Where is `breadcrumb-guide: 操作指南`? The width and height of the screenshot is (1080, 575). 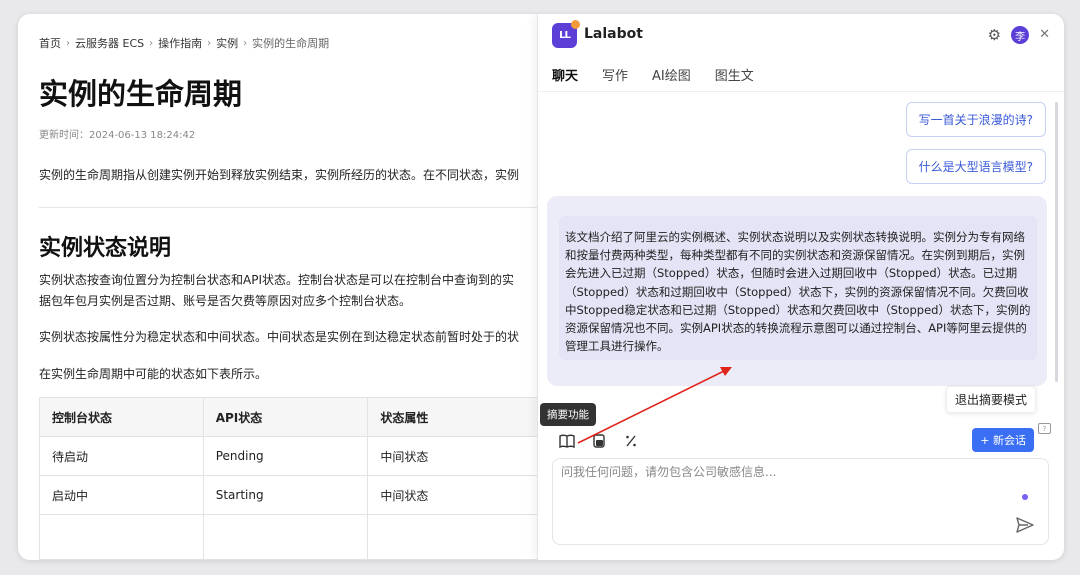
breadcrumb-guide: 操作指南 is located at coordinates (180, 43).